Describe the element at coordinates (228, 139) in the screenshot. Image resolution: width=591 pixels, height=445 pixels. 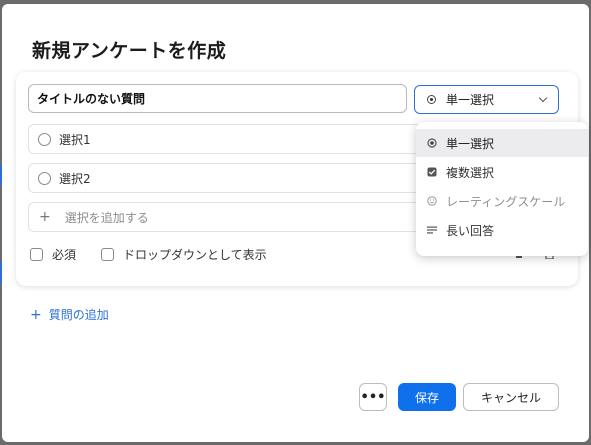
I see `choice-item-1: 選択1` at that location.